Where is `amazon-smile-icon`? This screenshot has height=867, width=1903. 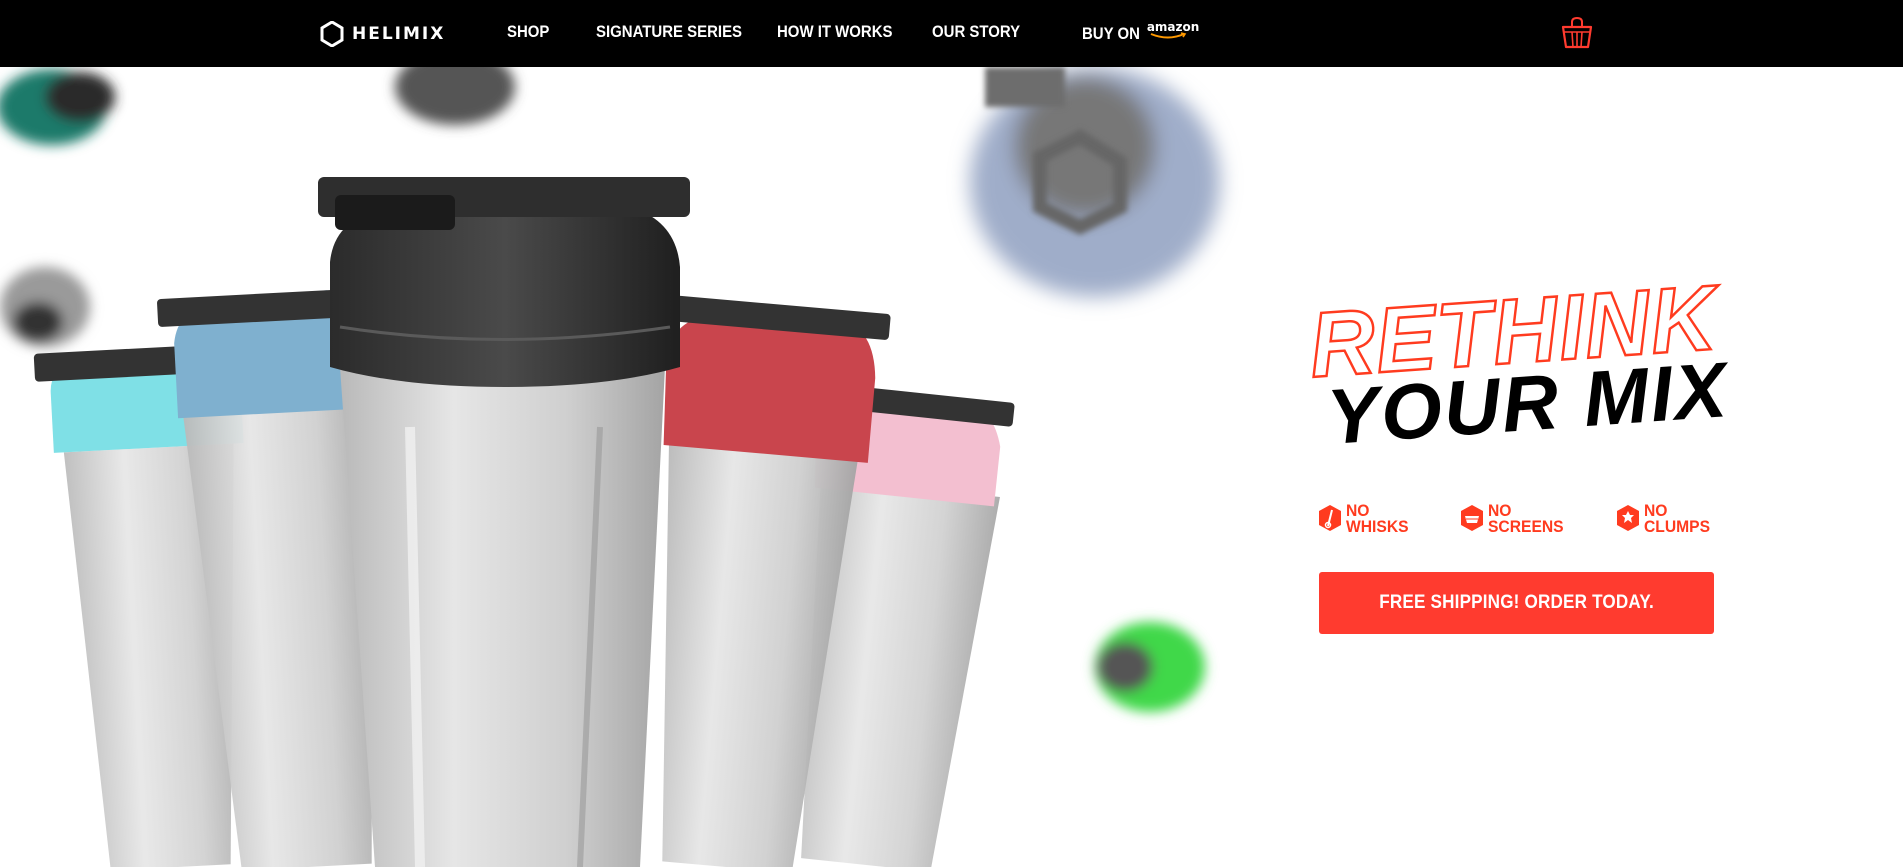
amazon-smile-icon is located at coordinates (1168, 35).